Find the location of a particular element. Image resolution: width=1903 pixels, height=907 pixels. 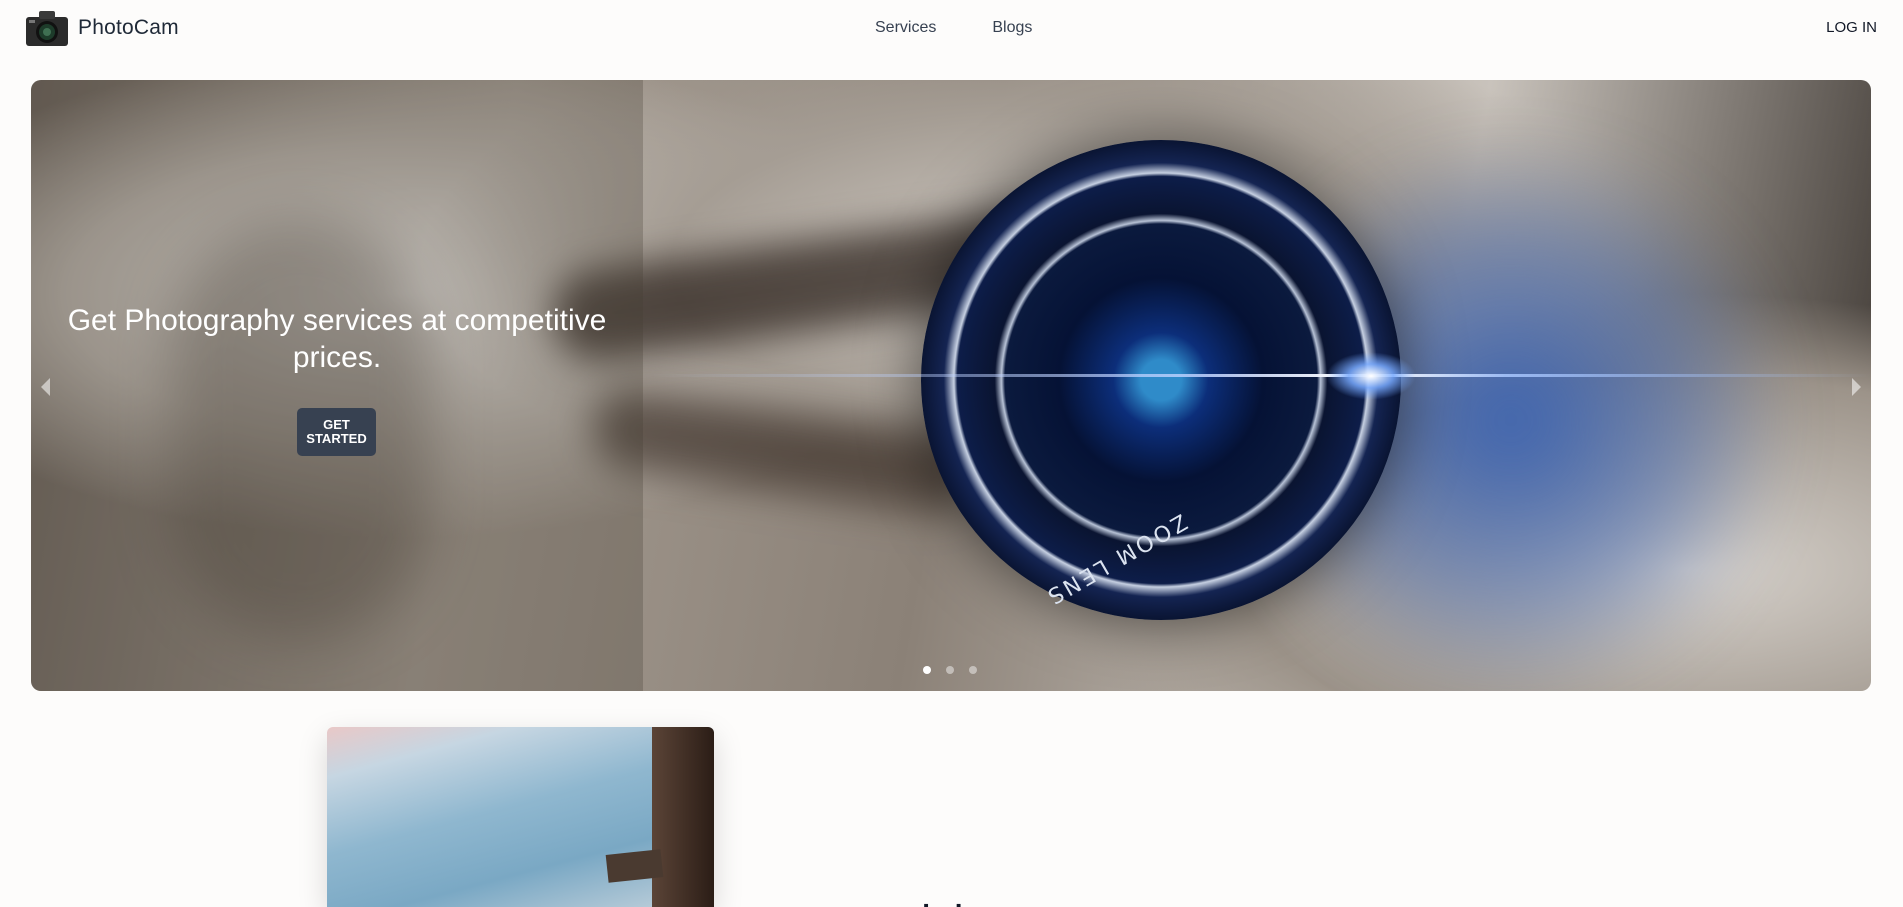

cta-line-2: STARTED is located at coordinates (336, 438).